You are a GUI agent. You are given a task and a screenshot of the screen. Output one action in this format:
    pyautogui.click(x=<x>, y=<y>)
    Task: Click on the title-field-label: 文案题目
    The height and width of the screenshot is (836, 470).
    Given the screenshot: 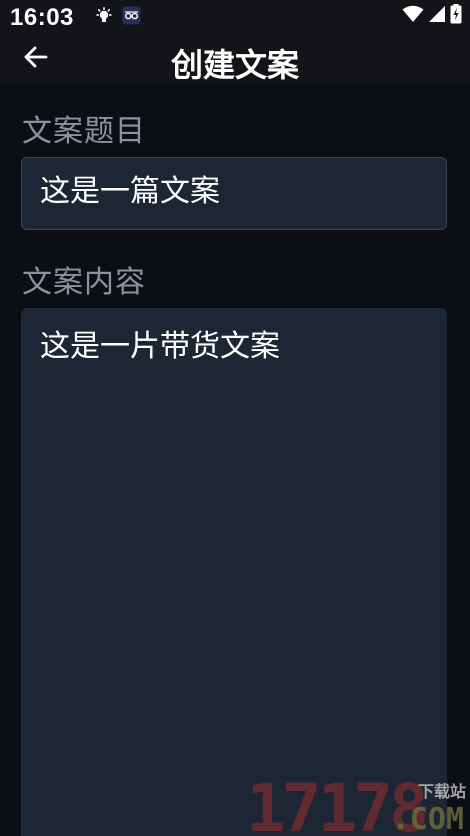 What is the action you would take?
    pyautogui.click(x=84, y=131)
    